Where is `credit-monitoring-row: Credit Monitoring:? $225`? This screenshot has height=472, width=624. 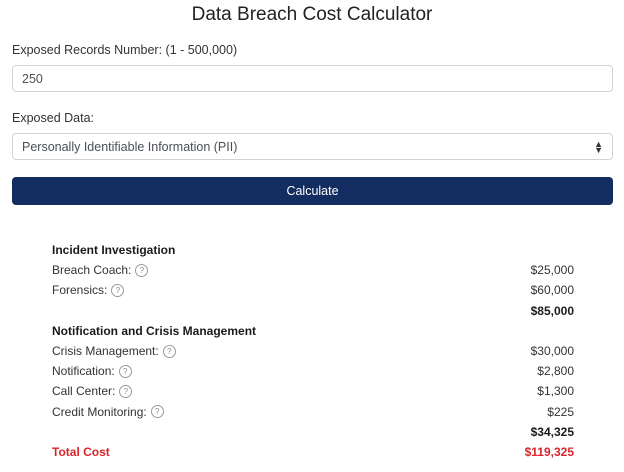
credit-monitoring-row: Credit Monitoring:? $225 is located at coordinates (313, 412).